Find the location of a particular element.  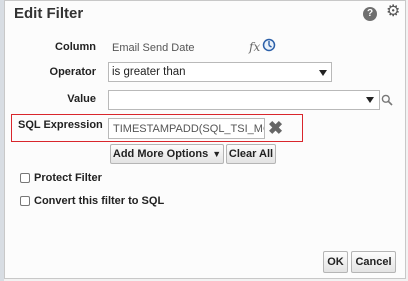

operator-select: is greater than is located at coordinates (220, 72).